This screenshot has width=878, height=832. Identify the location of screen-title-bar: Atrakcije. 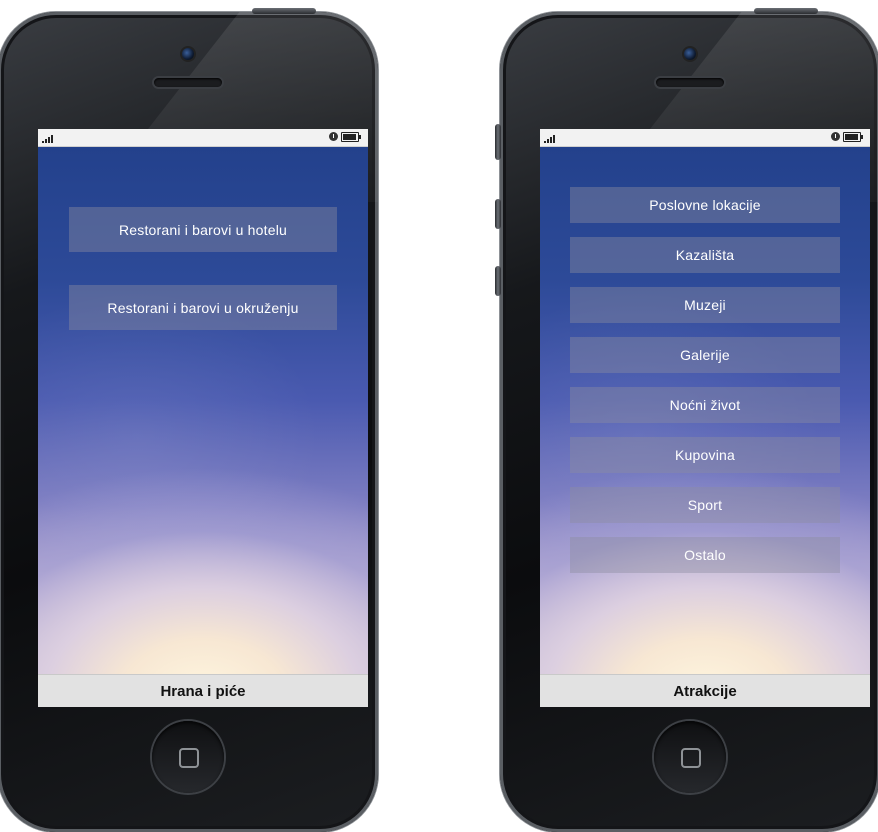
(705, 690).